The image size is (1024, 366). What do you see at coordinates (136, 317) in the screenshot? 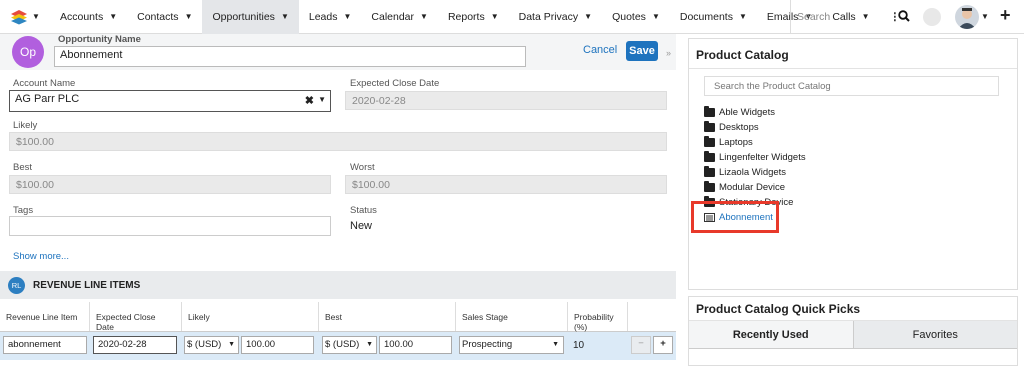
I see `col-expected-close-date: Expected Close Date` at bounding box center [136, 317].